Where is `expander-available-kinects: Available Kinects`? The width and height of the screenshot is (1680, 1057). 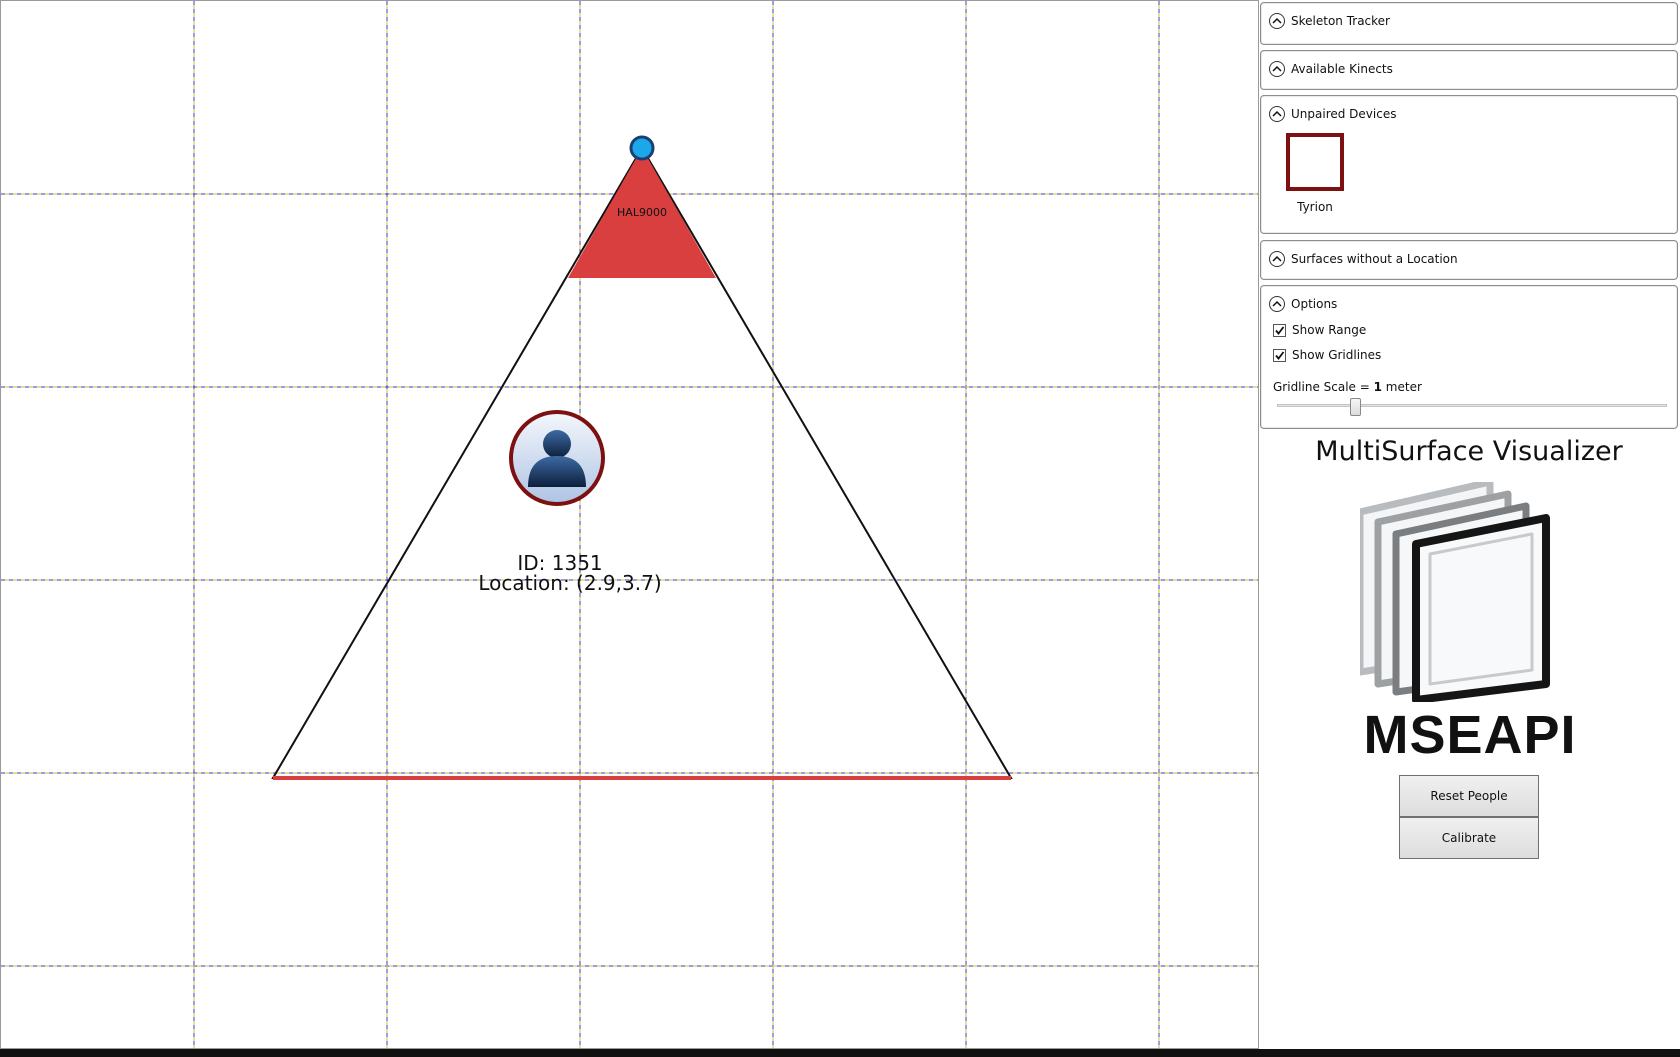
expander-available-kinects: Available Kinects is located at coordinates (1331, 69).